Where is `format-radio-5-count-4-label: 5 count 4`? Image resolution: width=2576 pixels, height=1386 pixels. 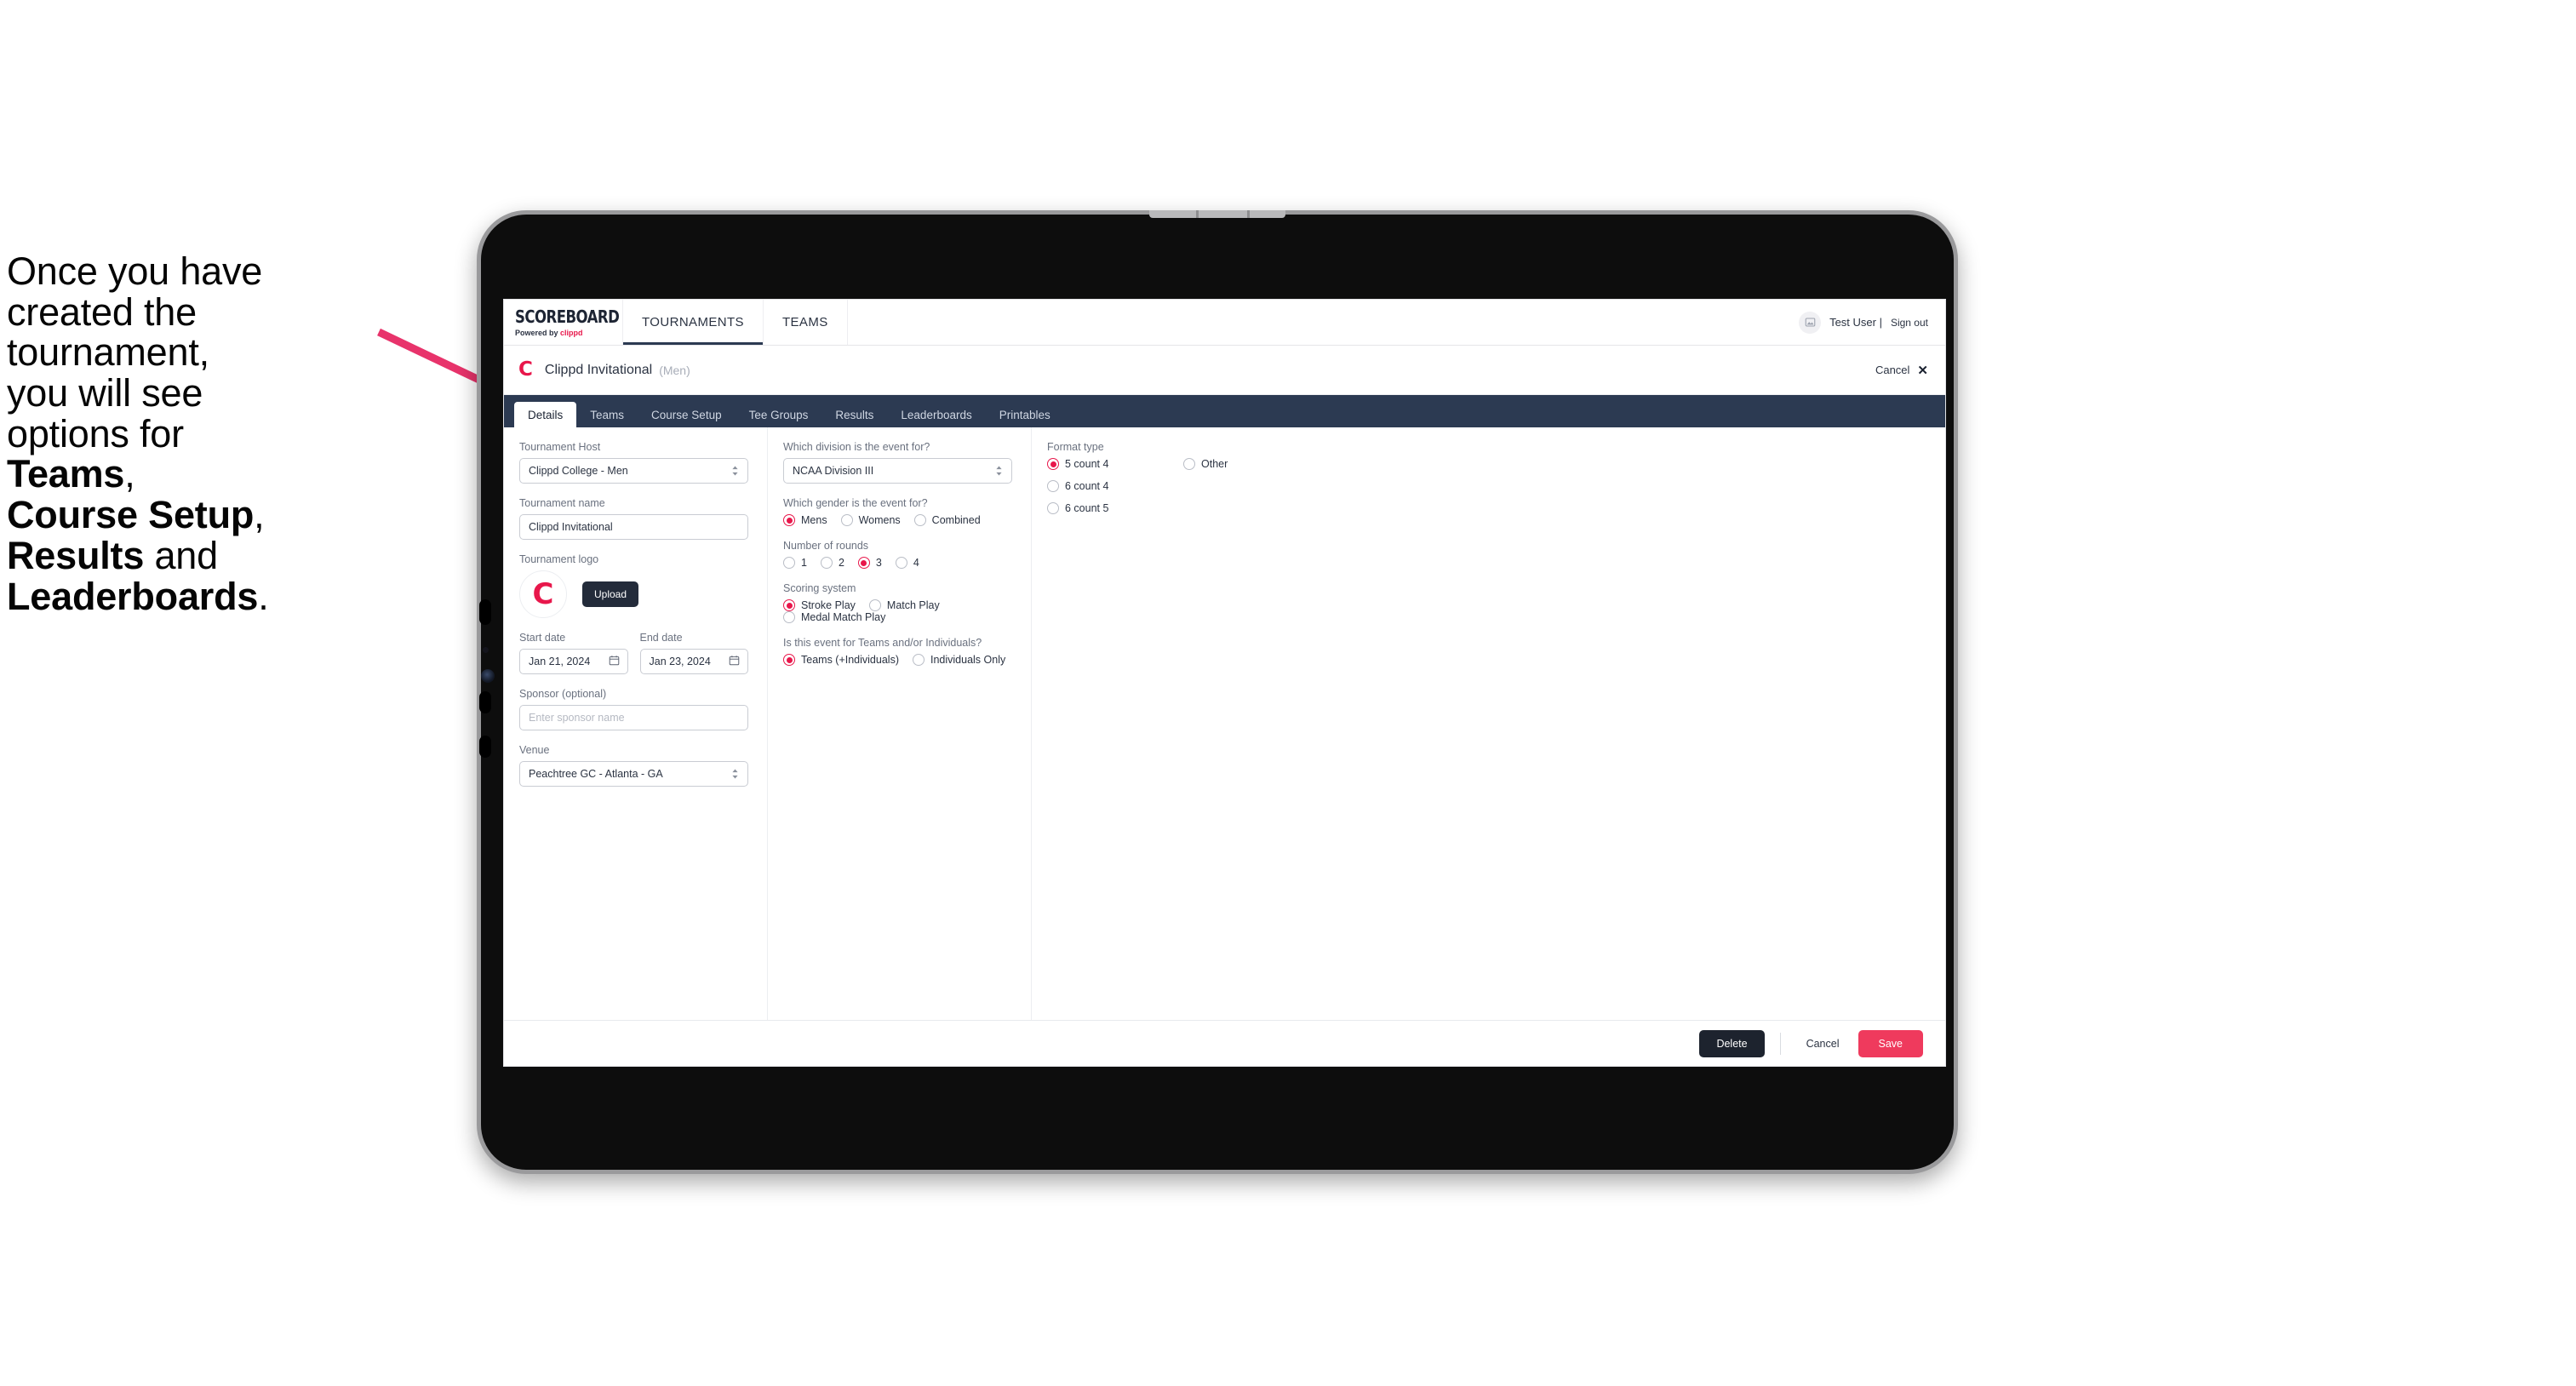 format-radio-5-count-4-label: 5 count 4 is located at coordinates (1087, 464).